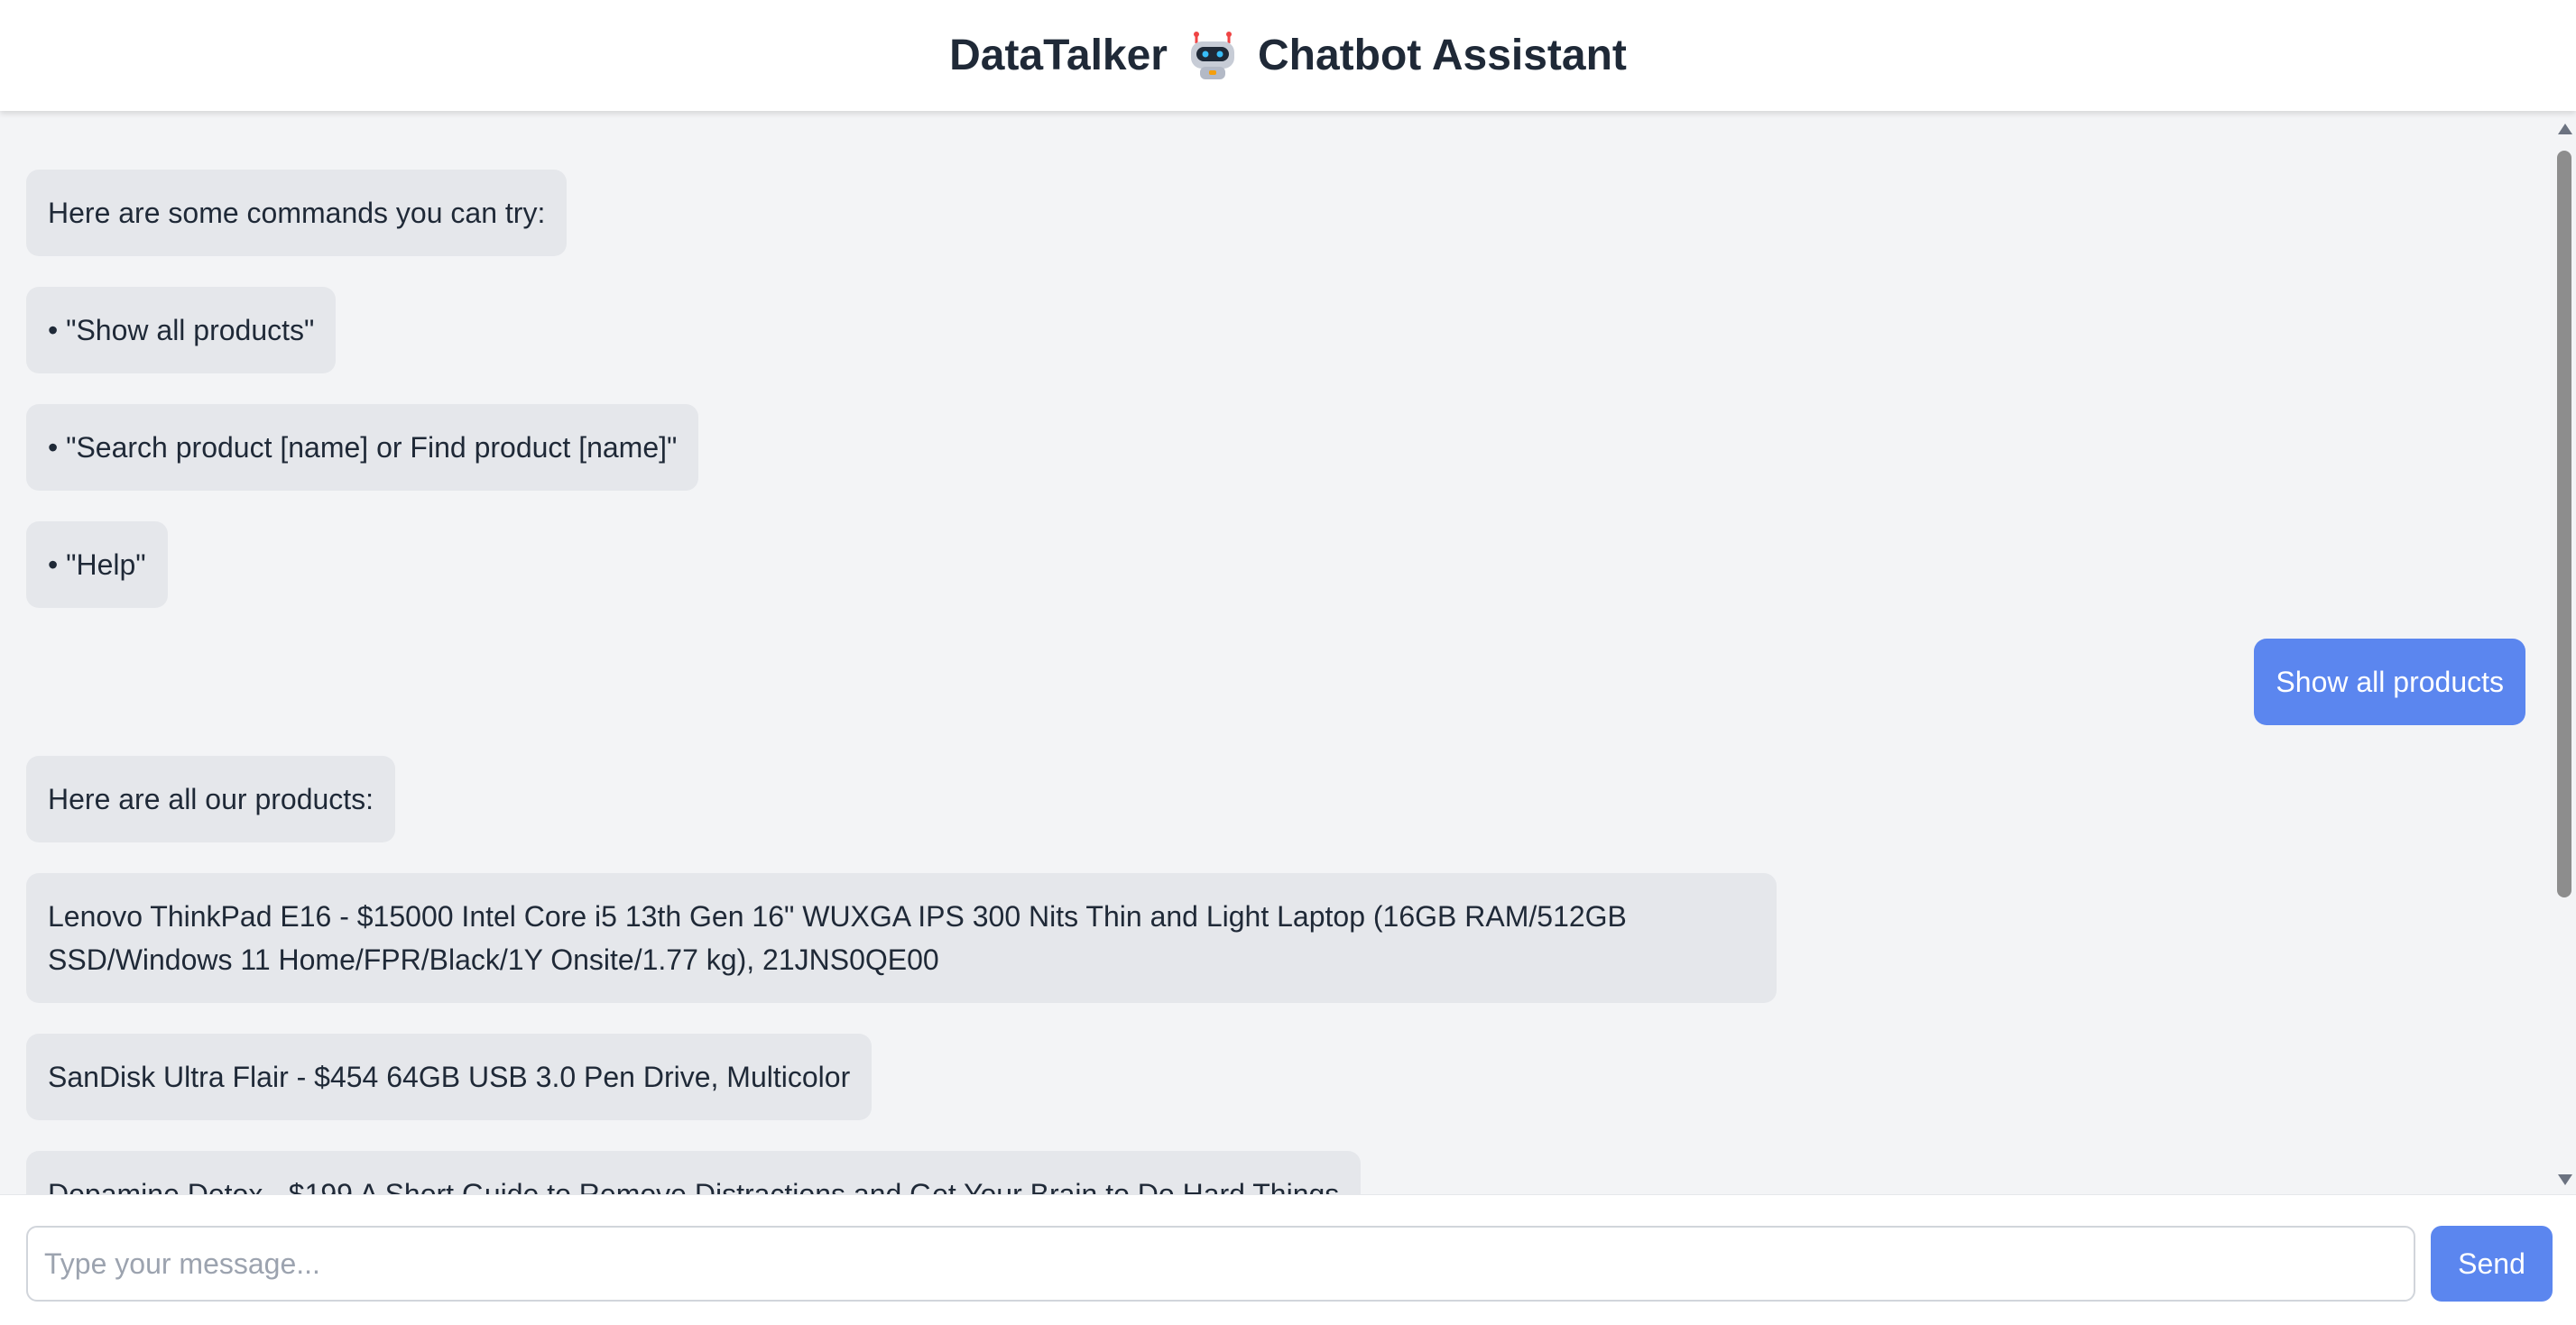  I want to click on page-title: DataTalker Chatbot Assistant, so click(1288, 56).